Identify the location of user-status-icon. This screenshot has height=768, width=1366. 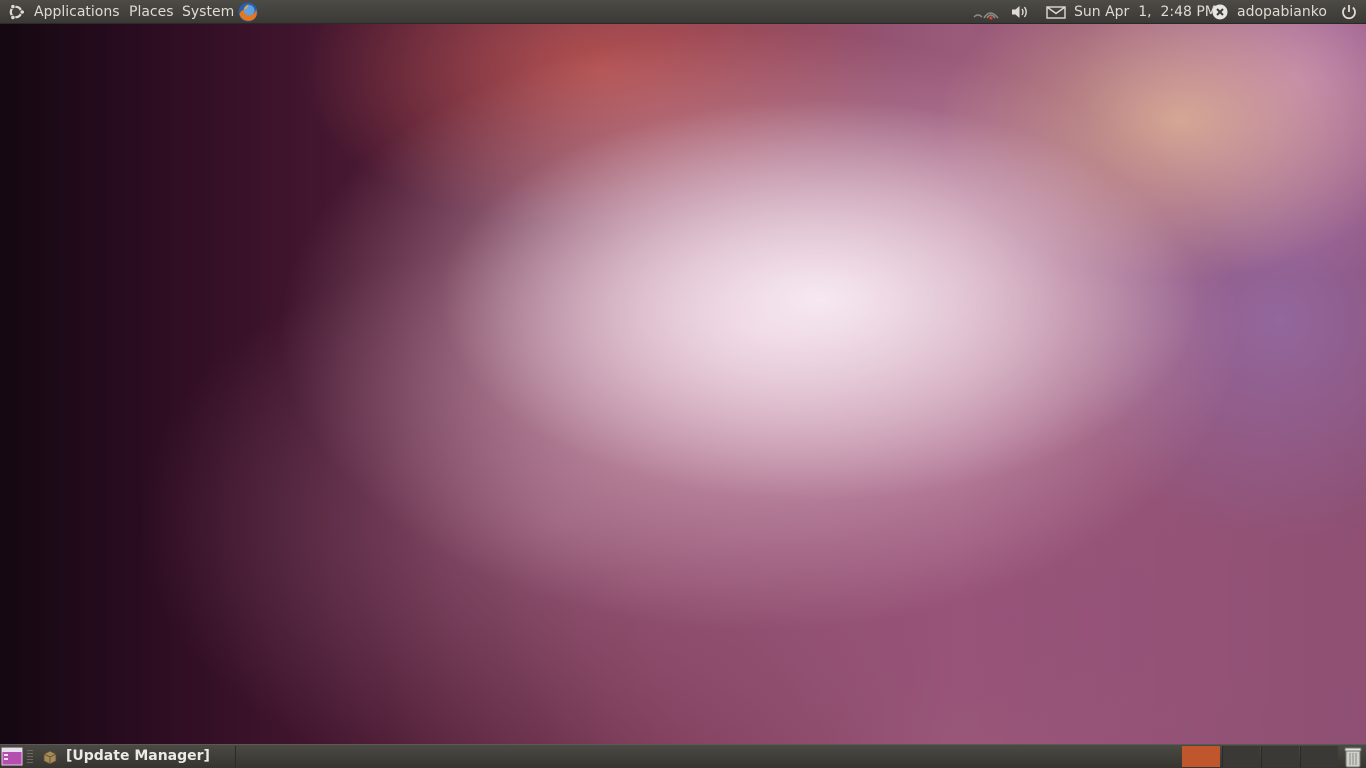
(1220, 12).